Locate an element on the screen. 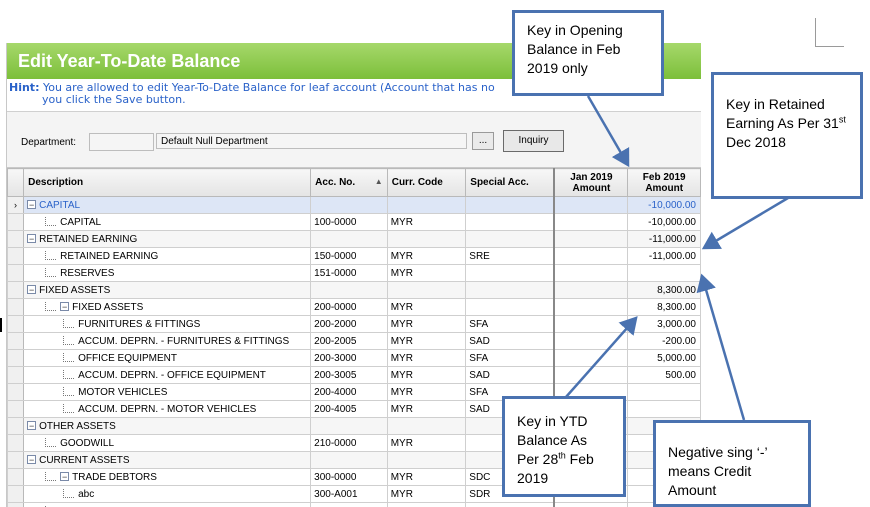 The image size is (870, 507). cell-description: RETAINED EARNING is located at coordinates (167, 256).